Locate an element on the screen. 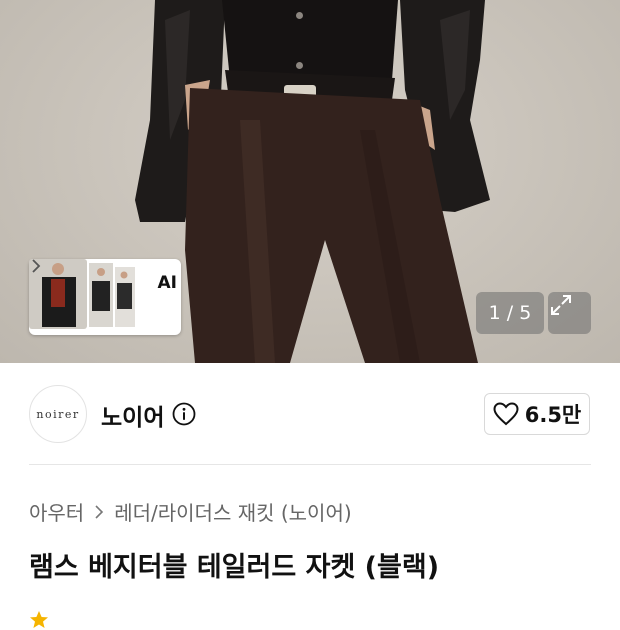 The height and width of the screenshot is (630, 620). star-icon is located at coordinates (39, 619).